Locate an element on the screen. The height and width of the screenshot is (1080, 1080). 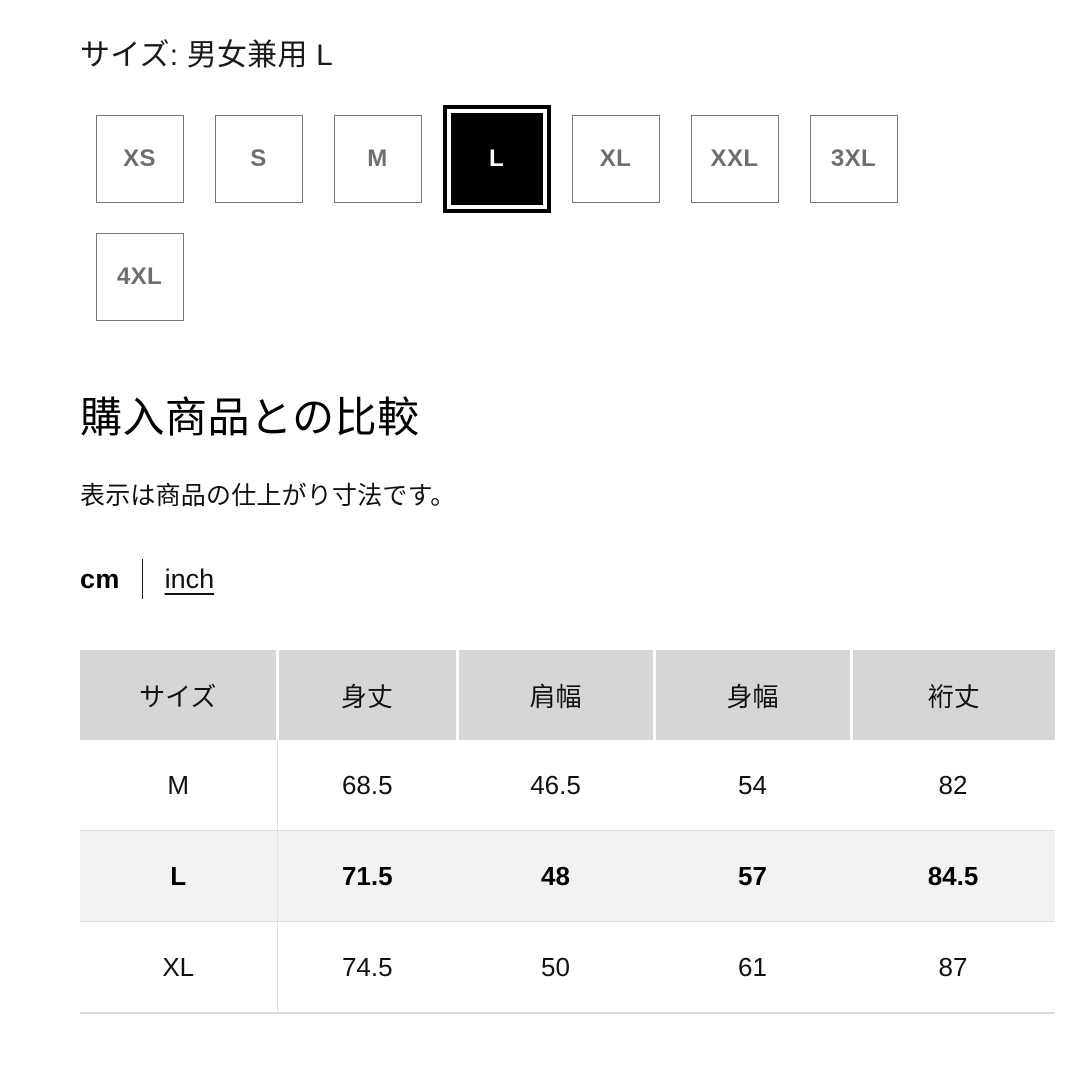
size-option-xs: XS is located at coordinates (139, 159).